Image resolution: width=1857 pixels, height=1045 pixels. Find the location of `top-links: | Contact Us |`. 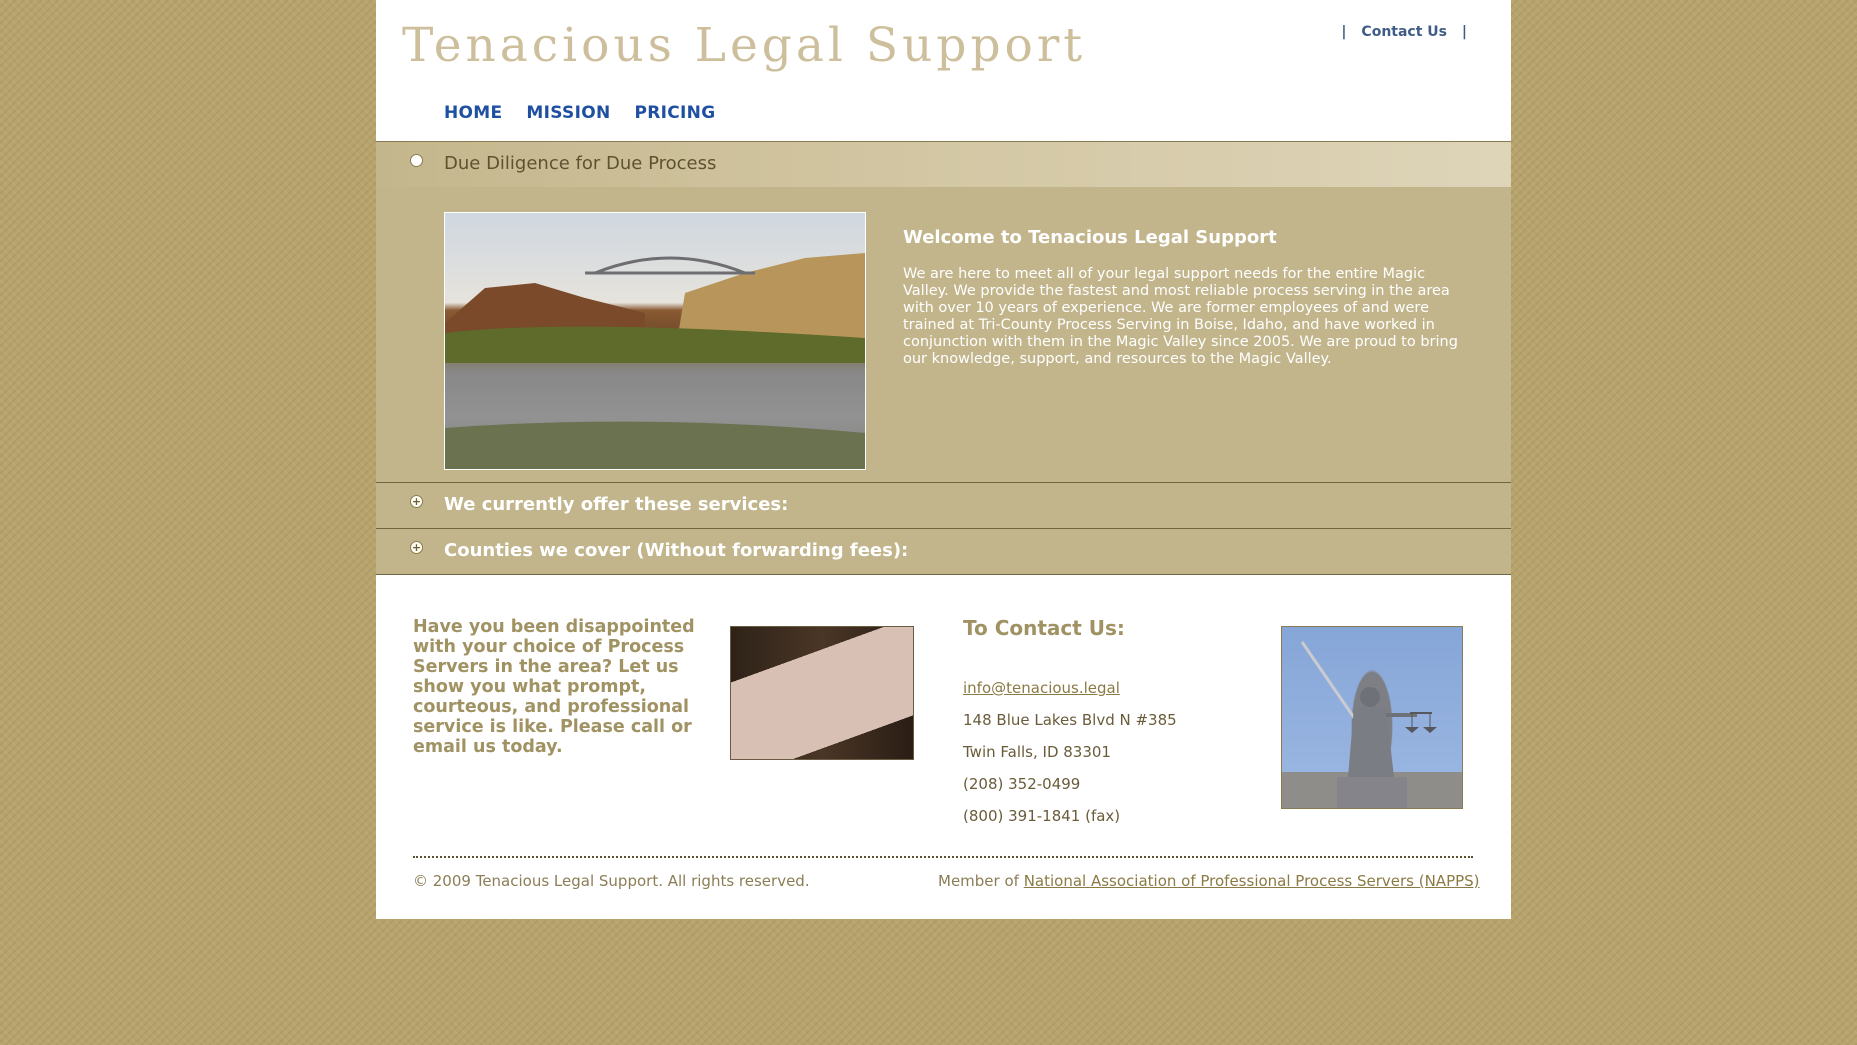

top-links: | Contact Us | is located at coordinates (1404, 32).